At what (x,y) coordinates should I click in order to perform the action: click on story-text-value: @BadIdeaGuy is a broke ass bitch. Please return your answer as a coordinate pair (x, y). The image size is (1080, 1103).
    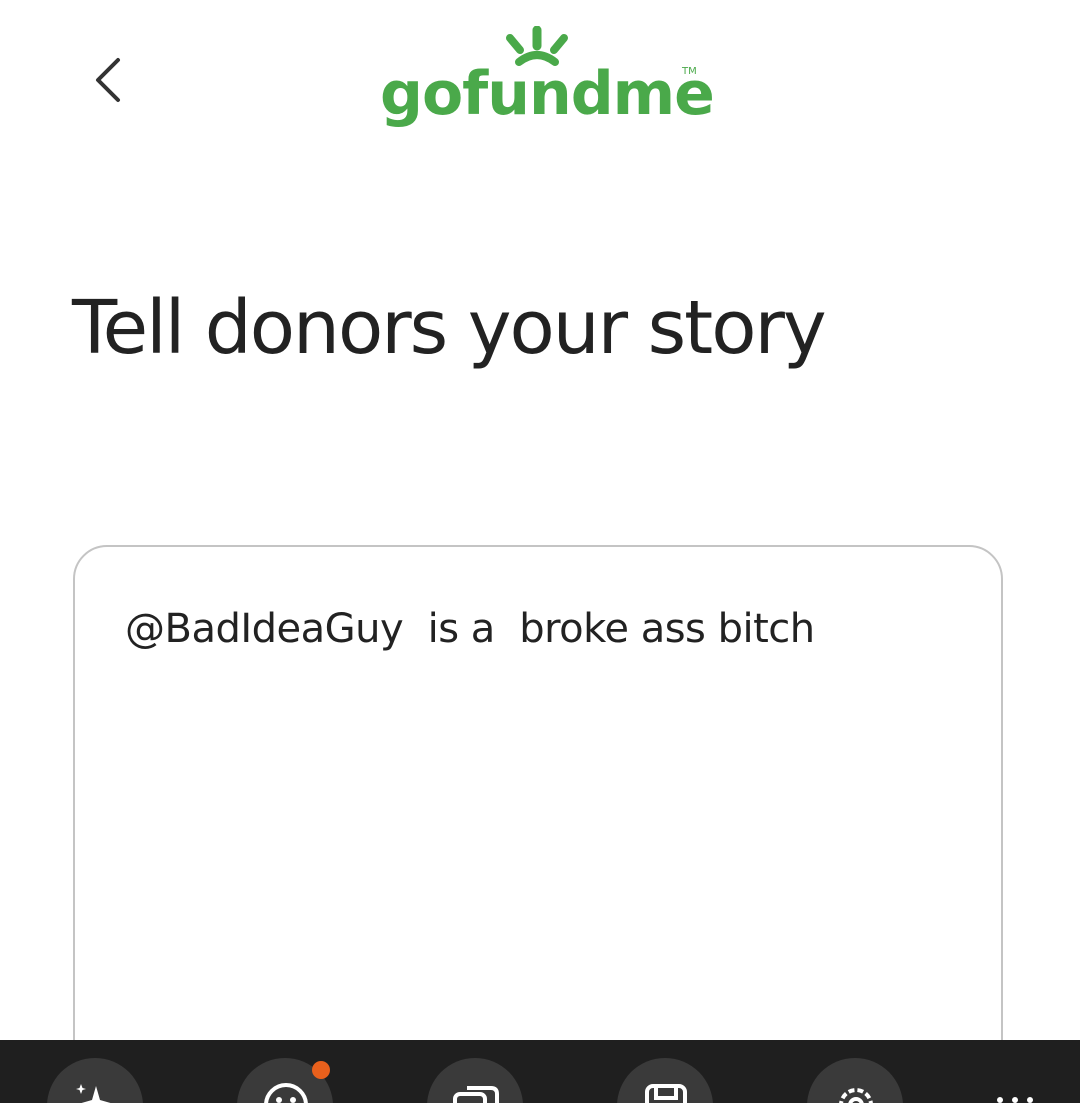
    Looking at the image, I should click on (543, 629).